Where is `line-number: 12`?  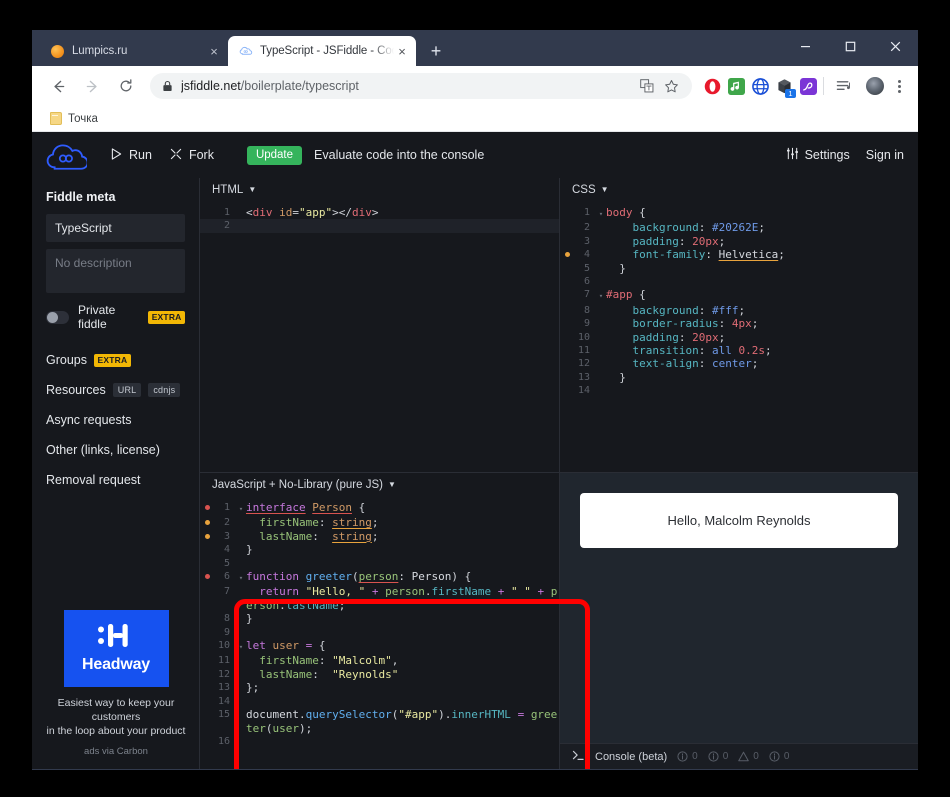
line-number: 12 is located at coordinates (223, 674).